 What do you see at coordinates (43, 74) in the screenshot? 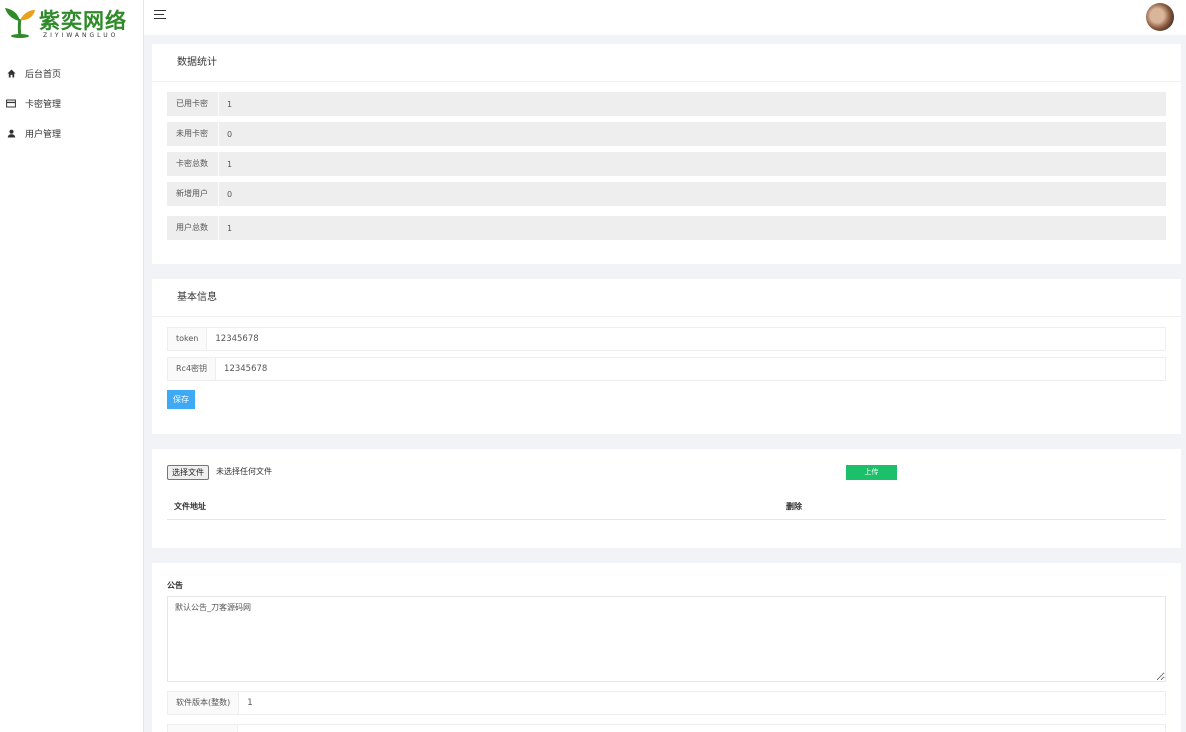
I see `sidebar-item-label: 后台首页` at bounding box center [43, 74].